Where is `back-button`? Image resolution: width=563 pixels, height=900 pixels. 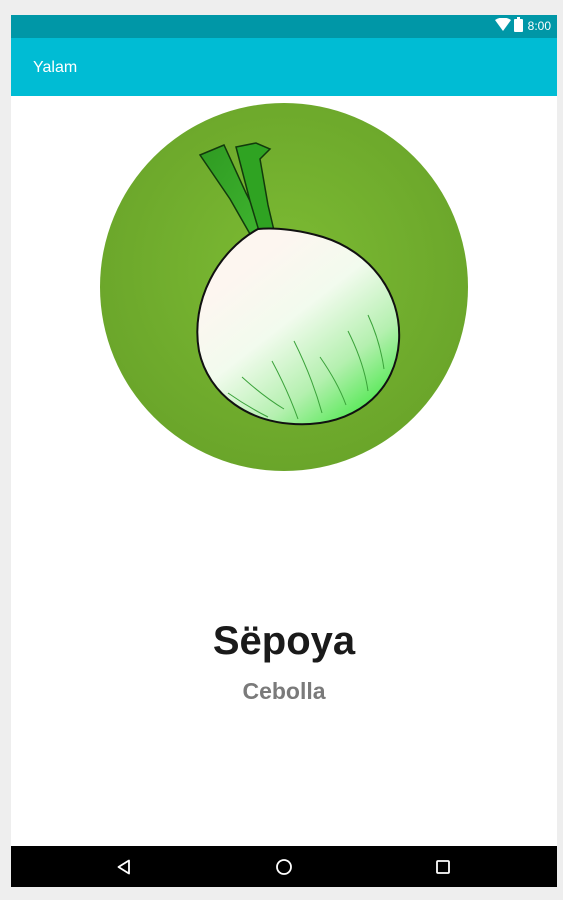 back-button is located at coordinates (124, 867).